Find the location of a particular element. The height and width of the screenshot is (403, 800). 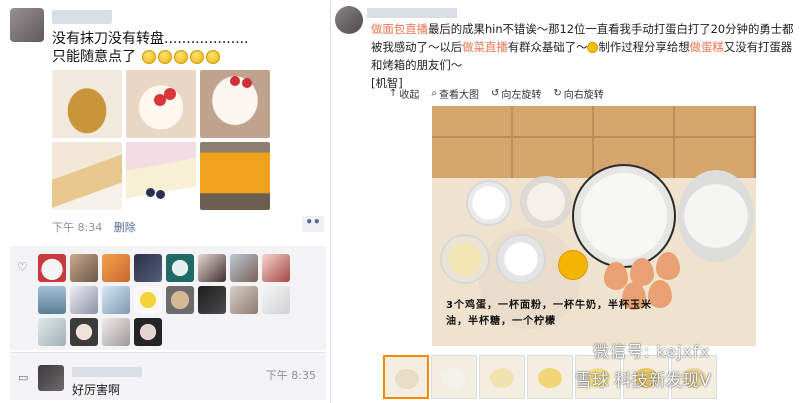

heart-icon: ♡ is located at coordinates (22, 267).